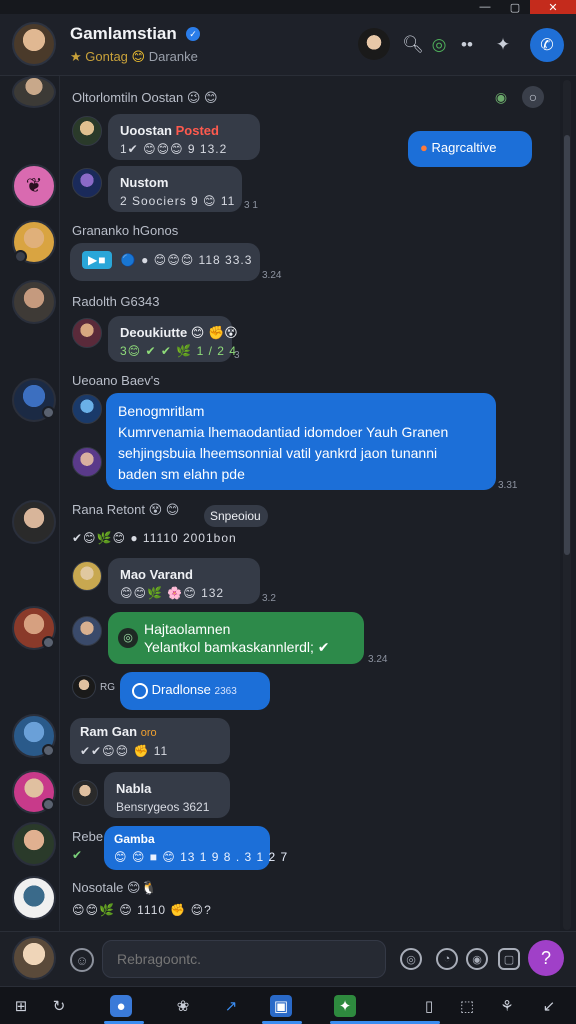 Image resolution: width=576 pixels, height=1024 pixels. What do you see at coordinates (167, 795) in the screenshot?
I see `message-bubble: Nabla Bensrygeos 3621` at bounding box center [167, 795].